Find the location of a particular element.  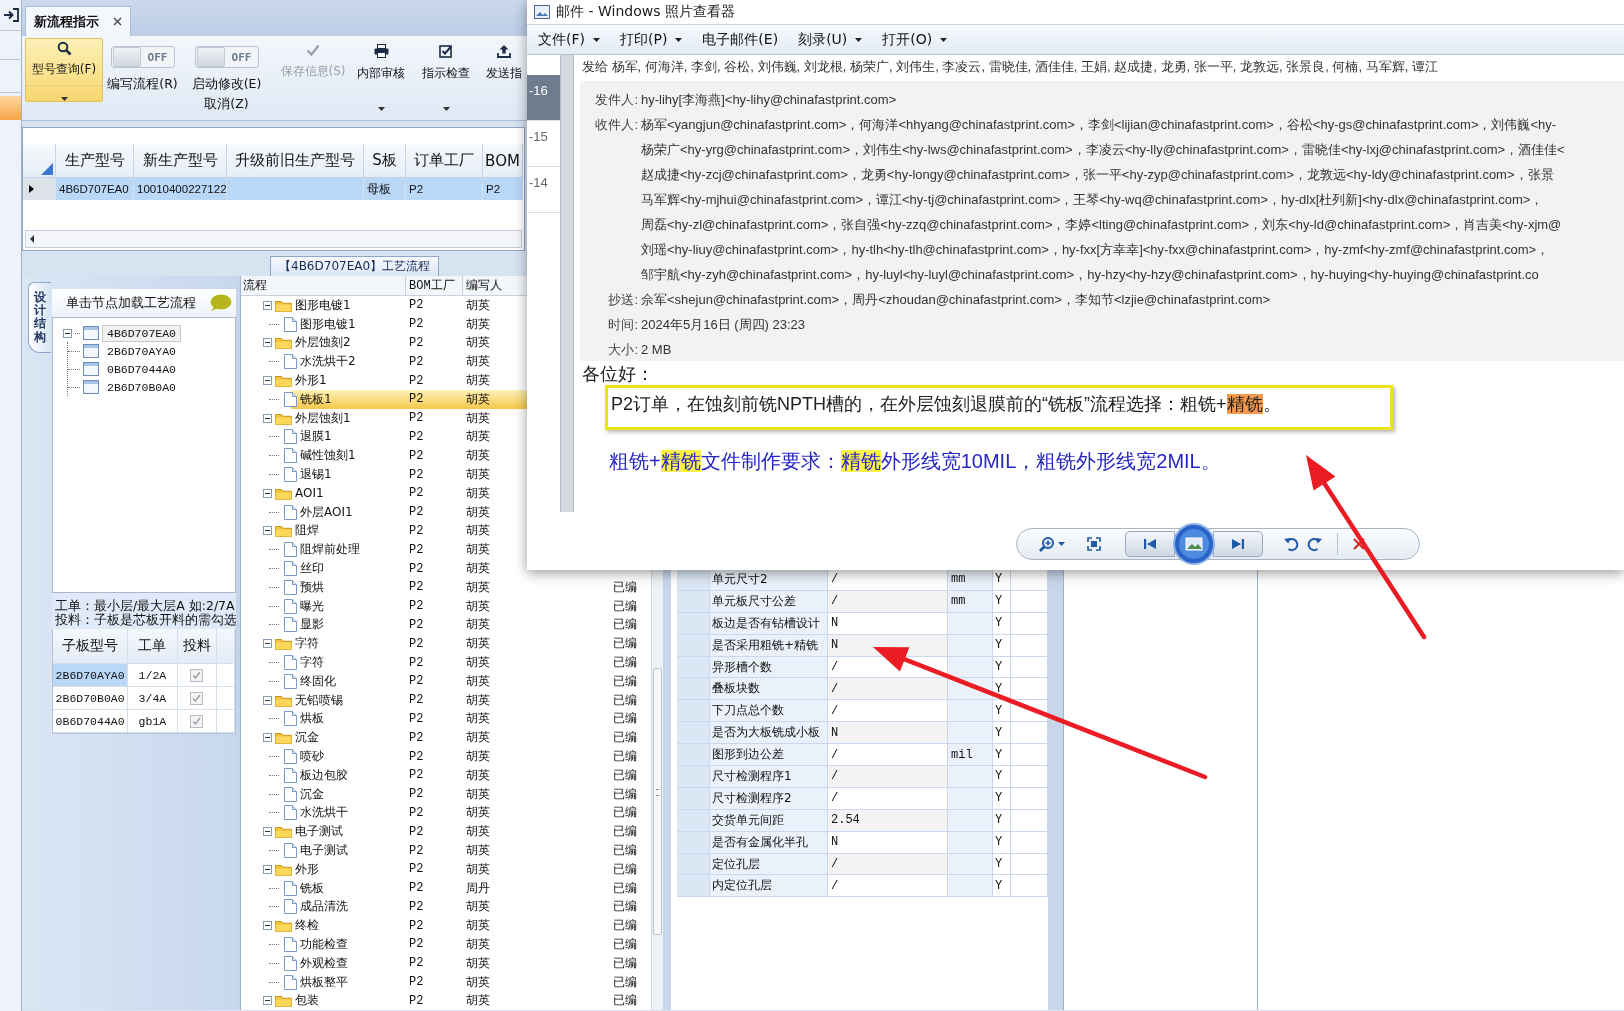

delete-icon is located at coordinates (1359, 544).